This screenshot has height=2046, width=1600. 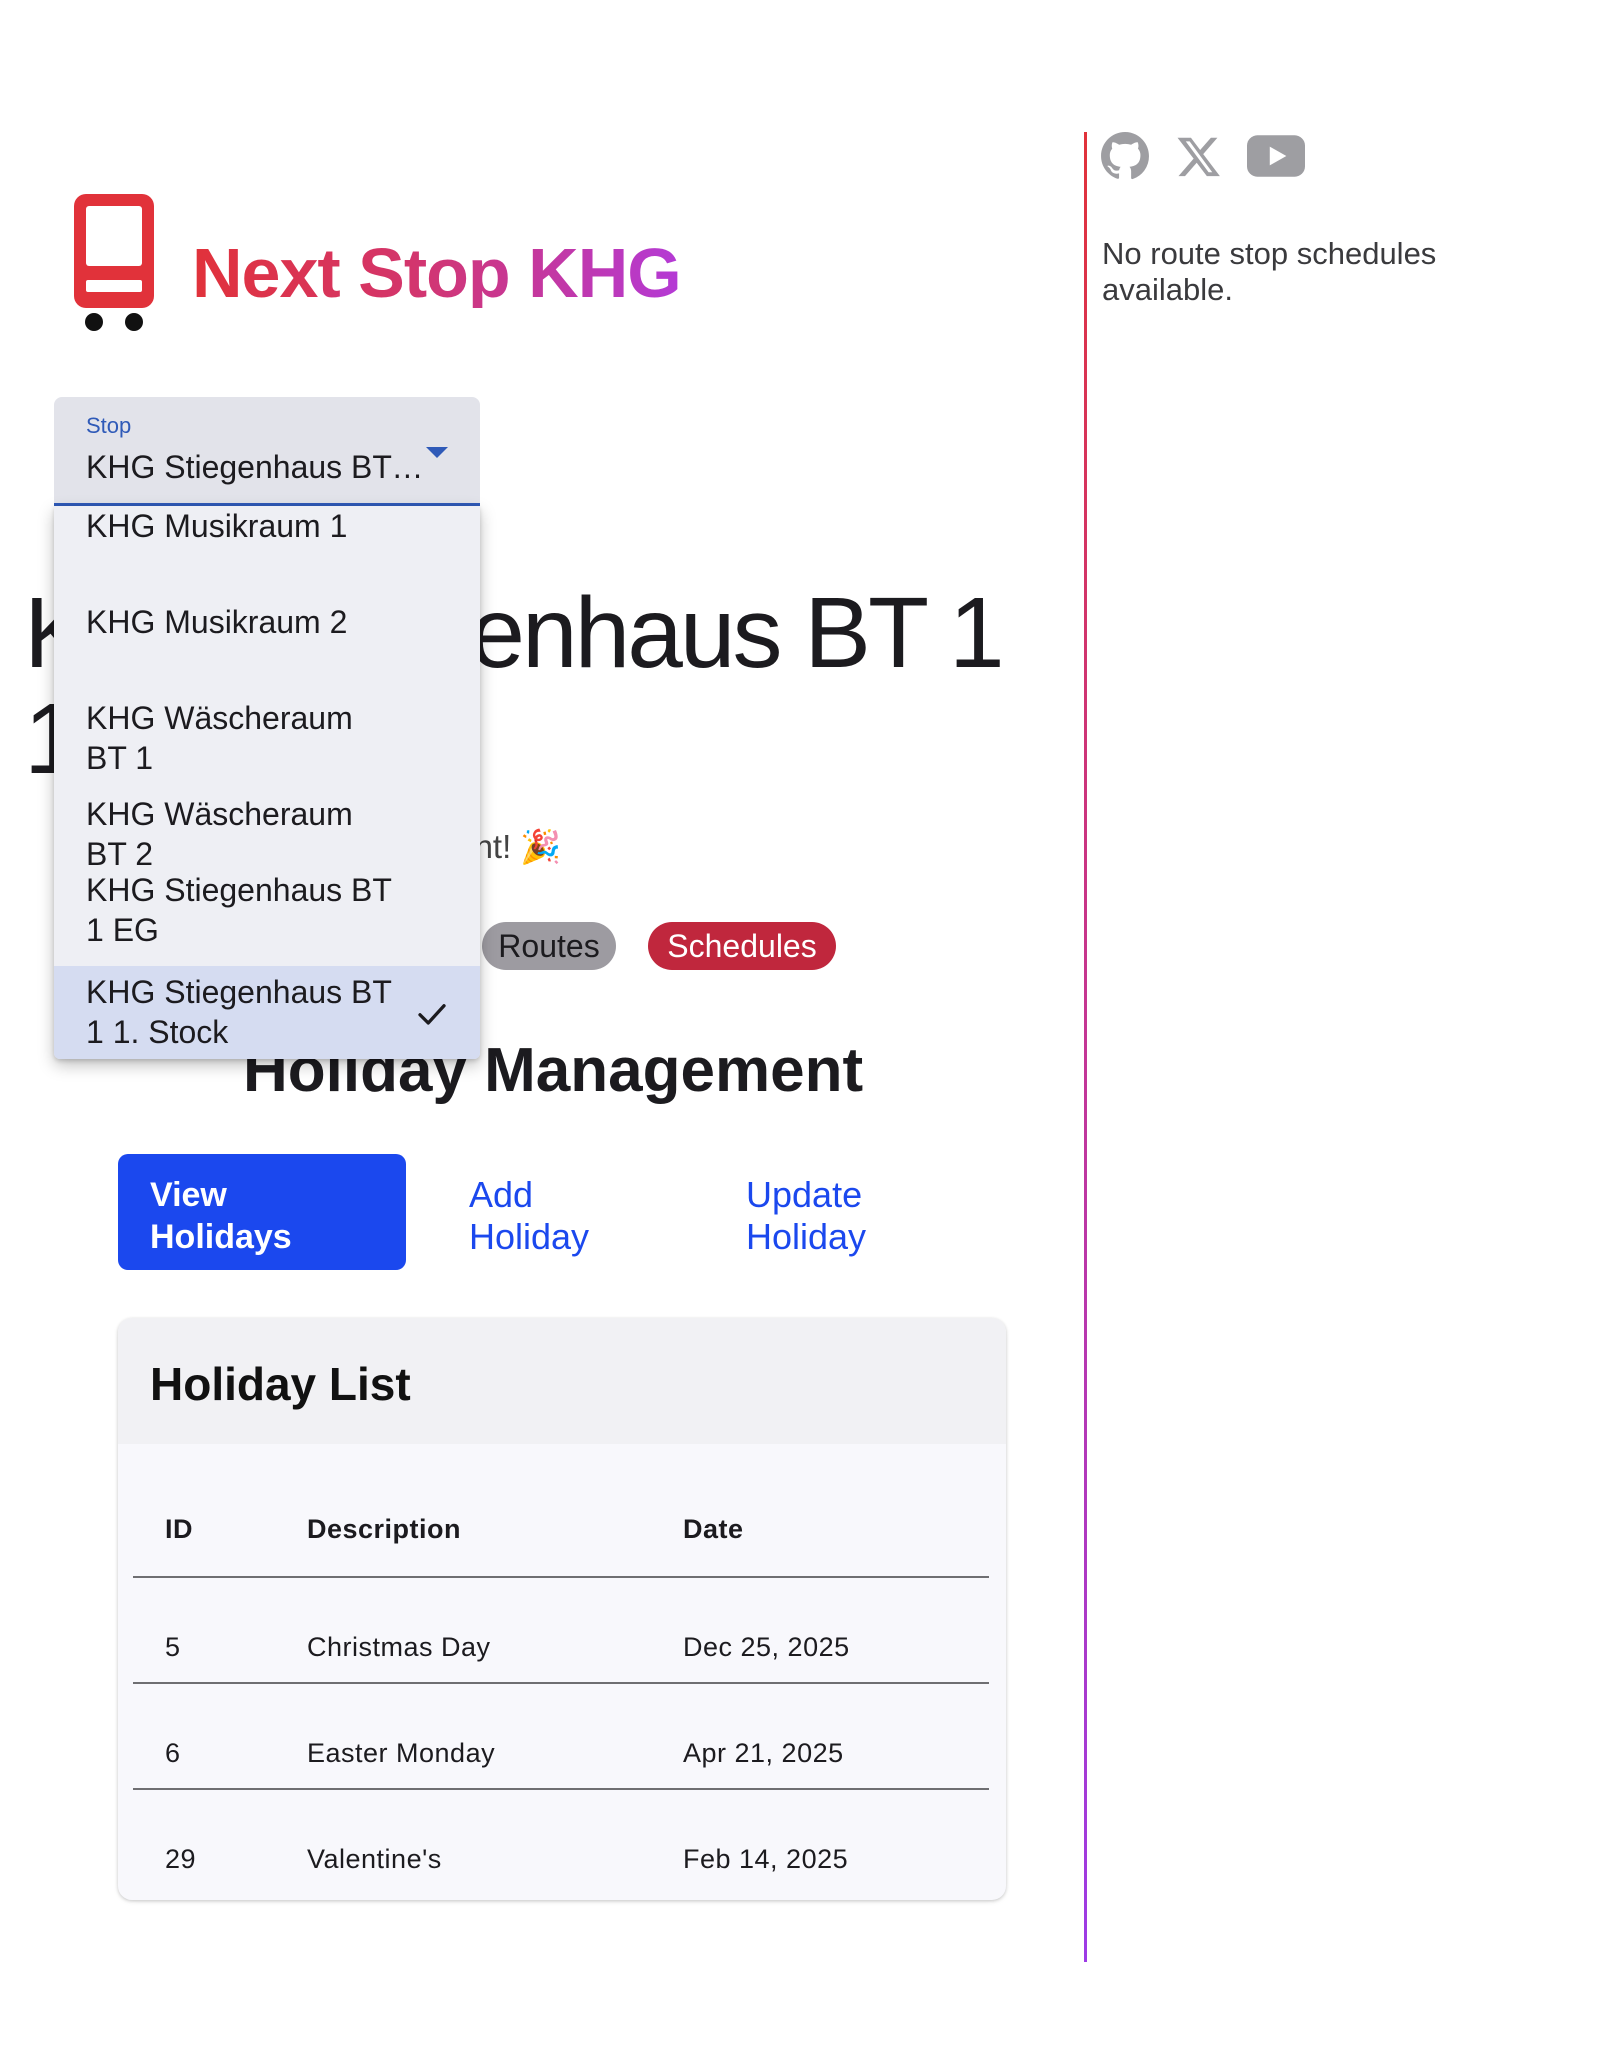 I want to click on table-header-row: ID Description Date, so click(x=561, y=1511).